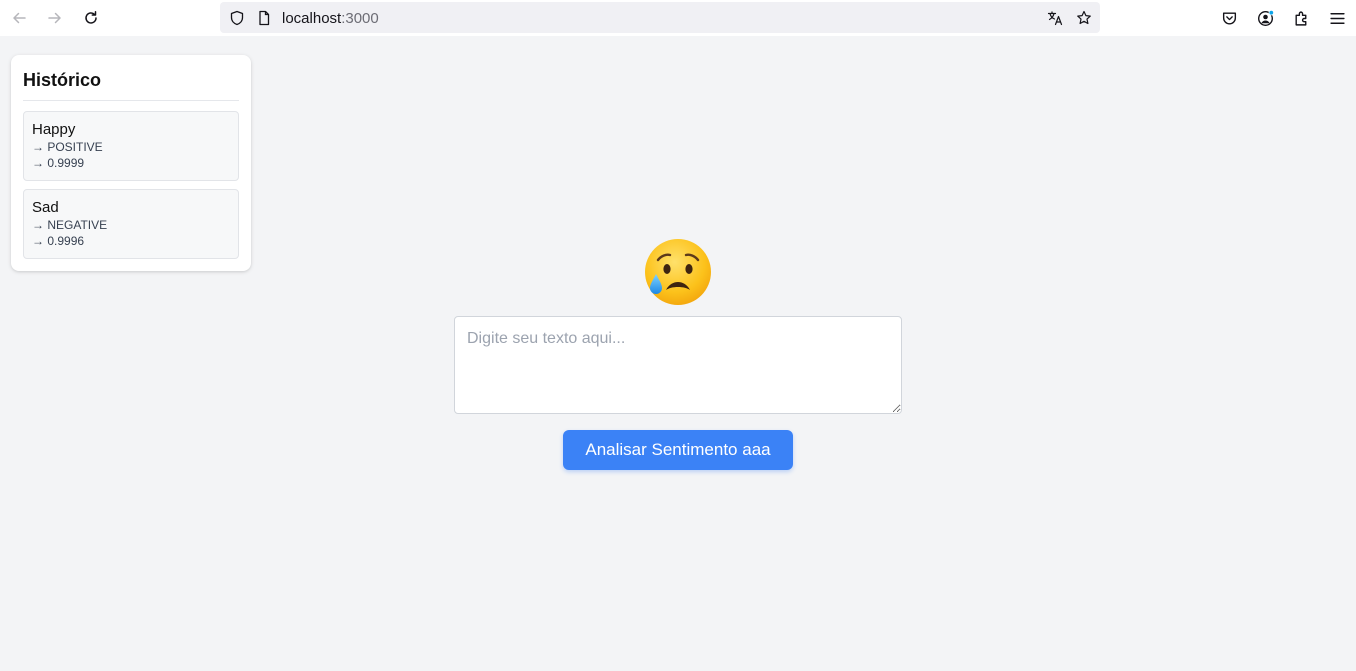 The width and height of the screenshot is (1356, 671). I want to click on browser-toolbar: localhost:3000, so click(678, 18).